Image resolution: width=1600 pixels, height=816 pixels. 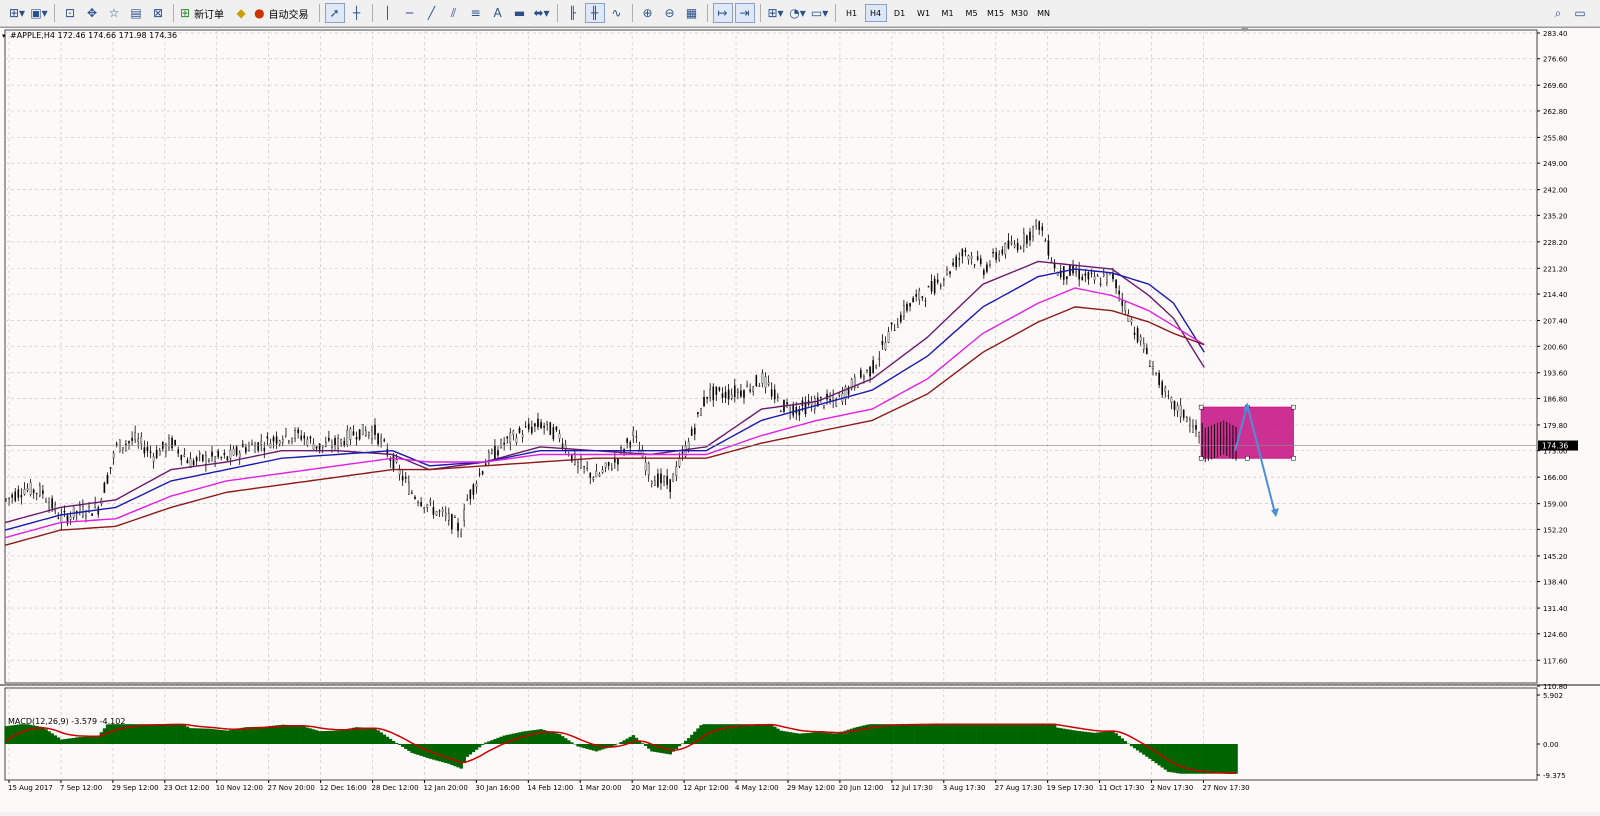 I want to click on timeframe-h1: H1, so click(x=852, y=13).